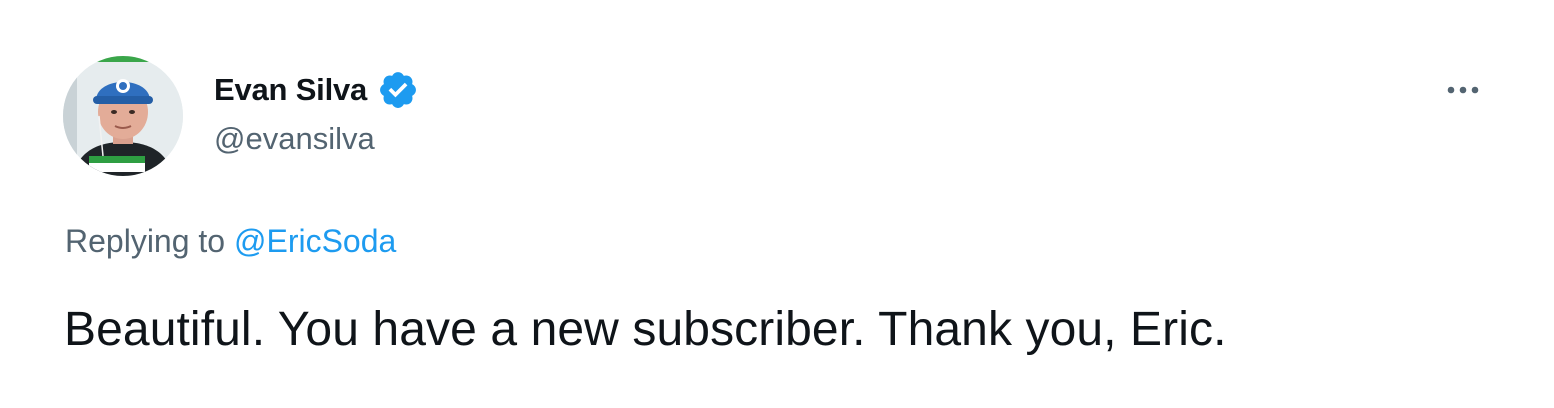 The image size is (1554, 408). I want to click on more-horizontal-icon, so click(1463, 90).